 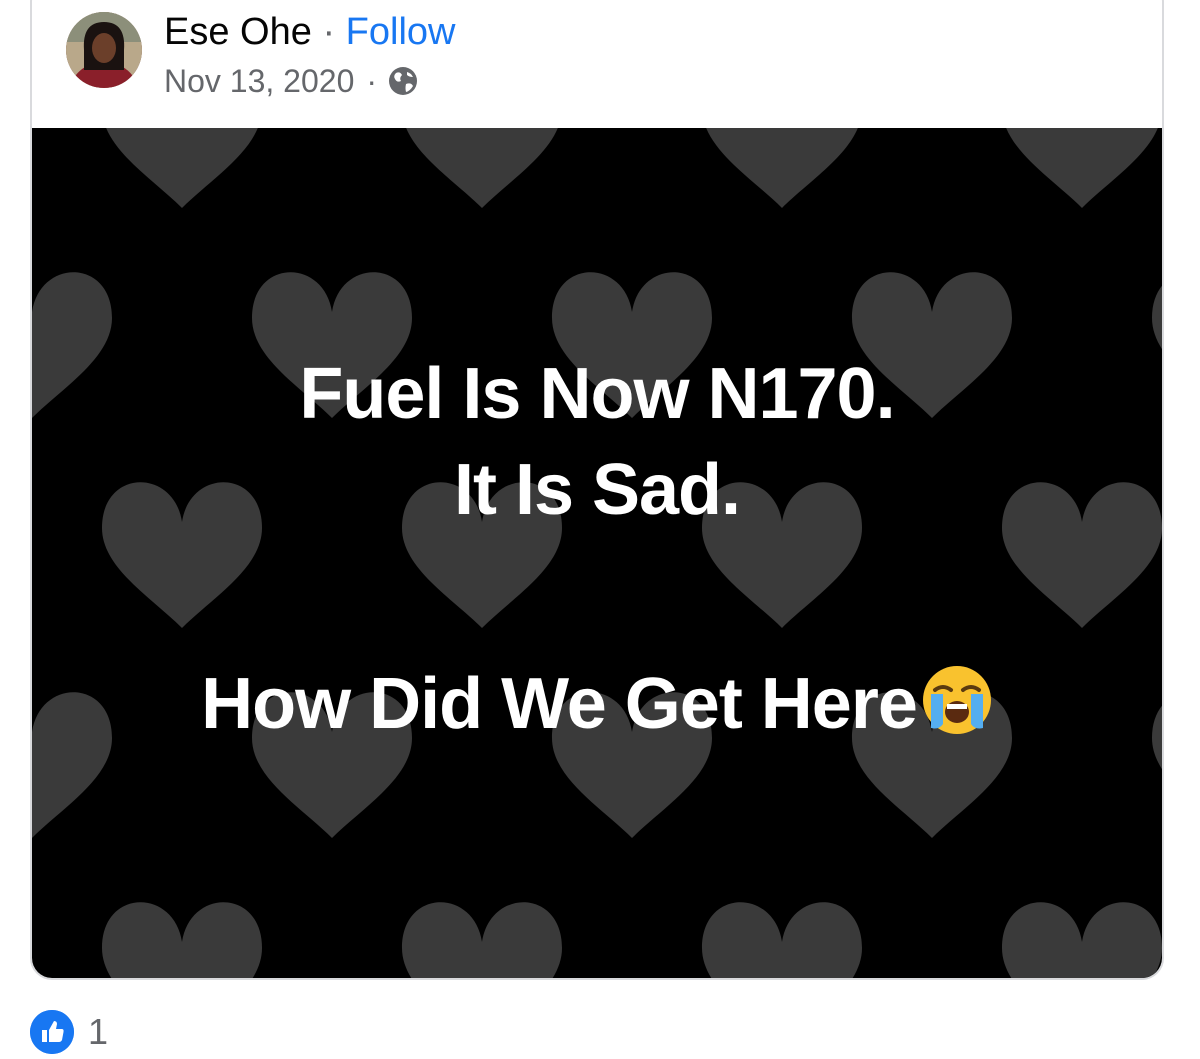 What do you see at coordinates (104, 50) in the screenshot?
I see `author-avatar` at bounding box center [104, 50].